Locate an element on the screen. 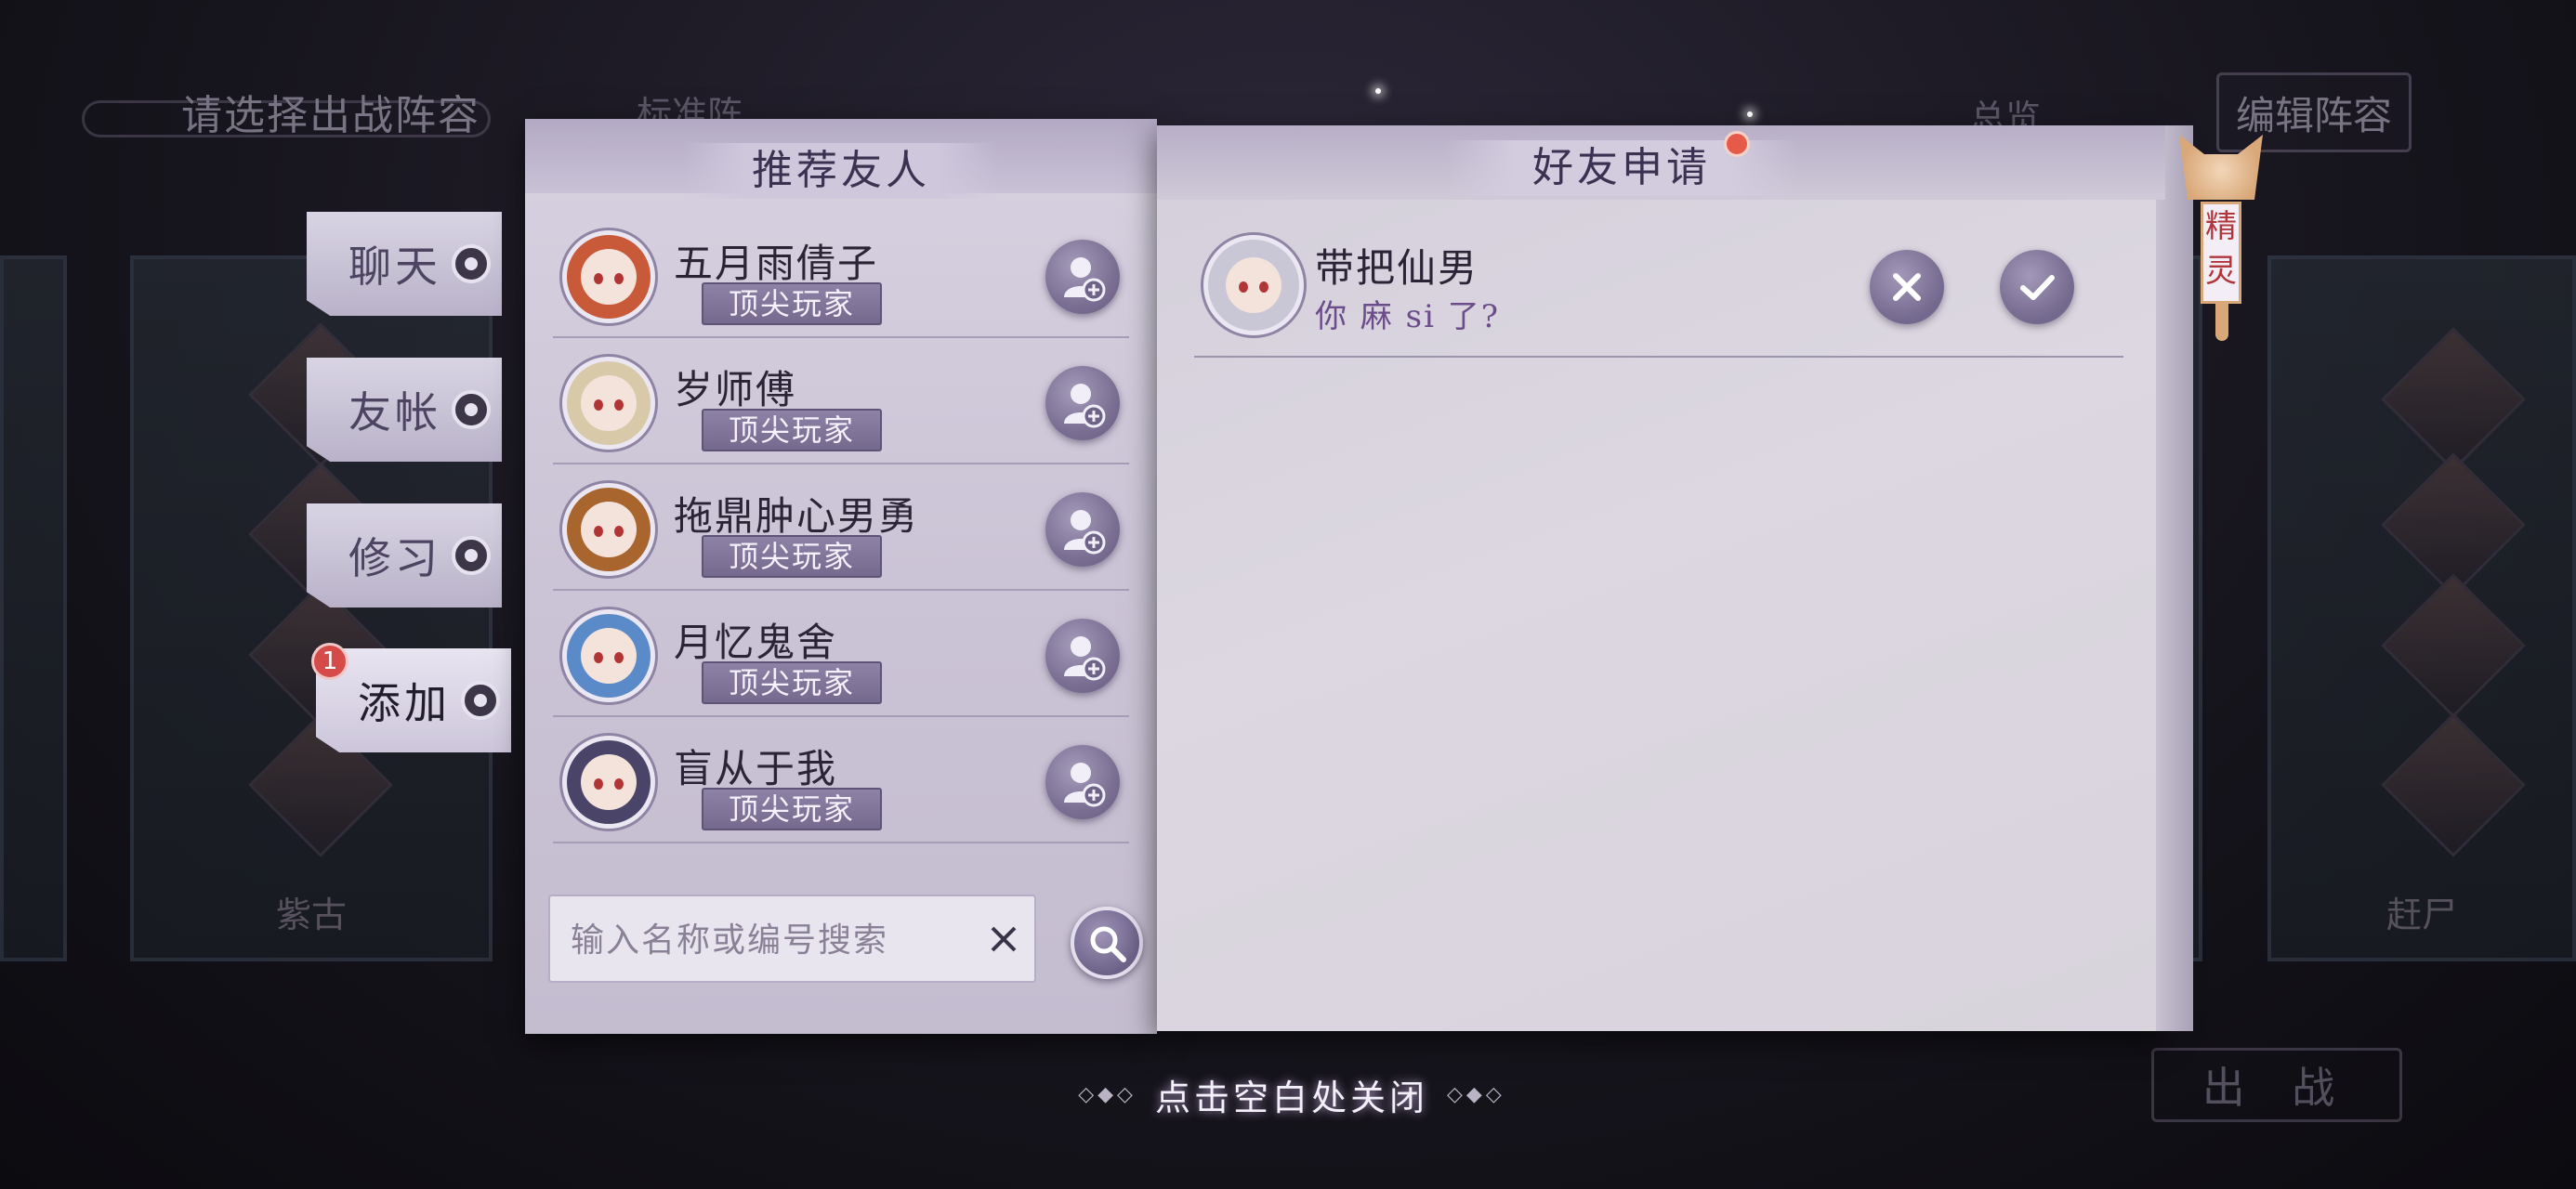 The height and width of the screenshot is (1189, 2576). character-card is located at coordinates (33, 608).